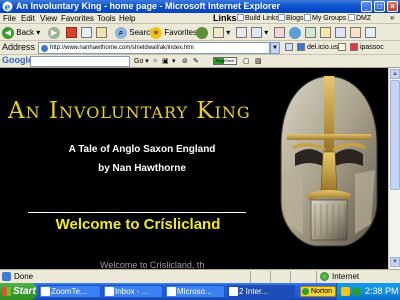 This screenshot has width=400, height=300. What do you see at coordinates (200, 61) in the screenshot?
I see `google-toolbar: Google Go ▾ ☼ ▣ ▾ ⊘ ✎ PageRank ▢ ▧` at bounding box center [200, 61].